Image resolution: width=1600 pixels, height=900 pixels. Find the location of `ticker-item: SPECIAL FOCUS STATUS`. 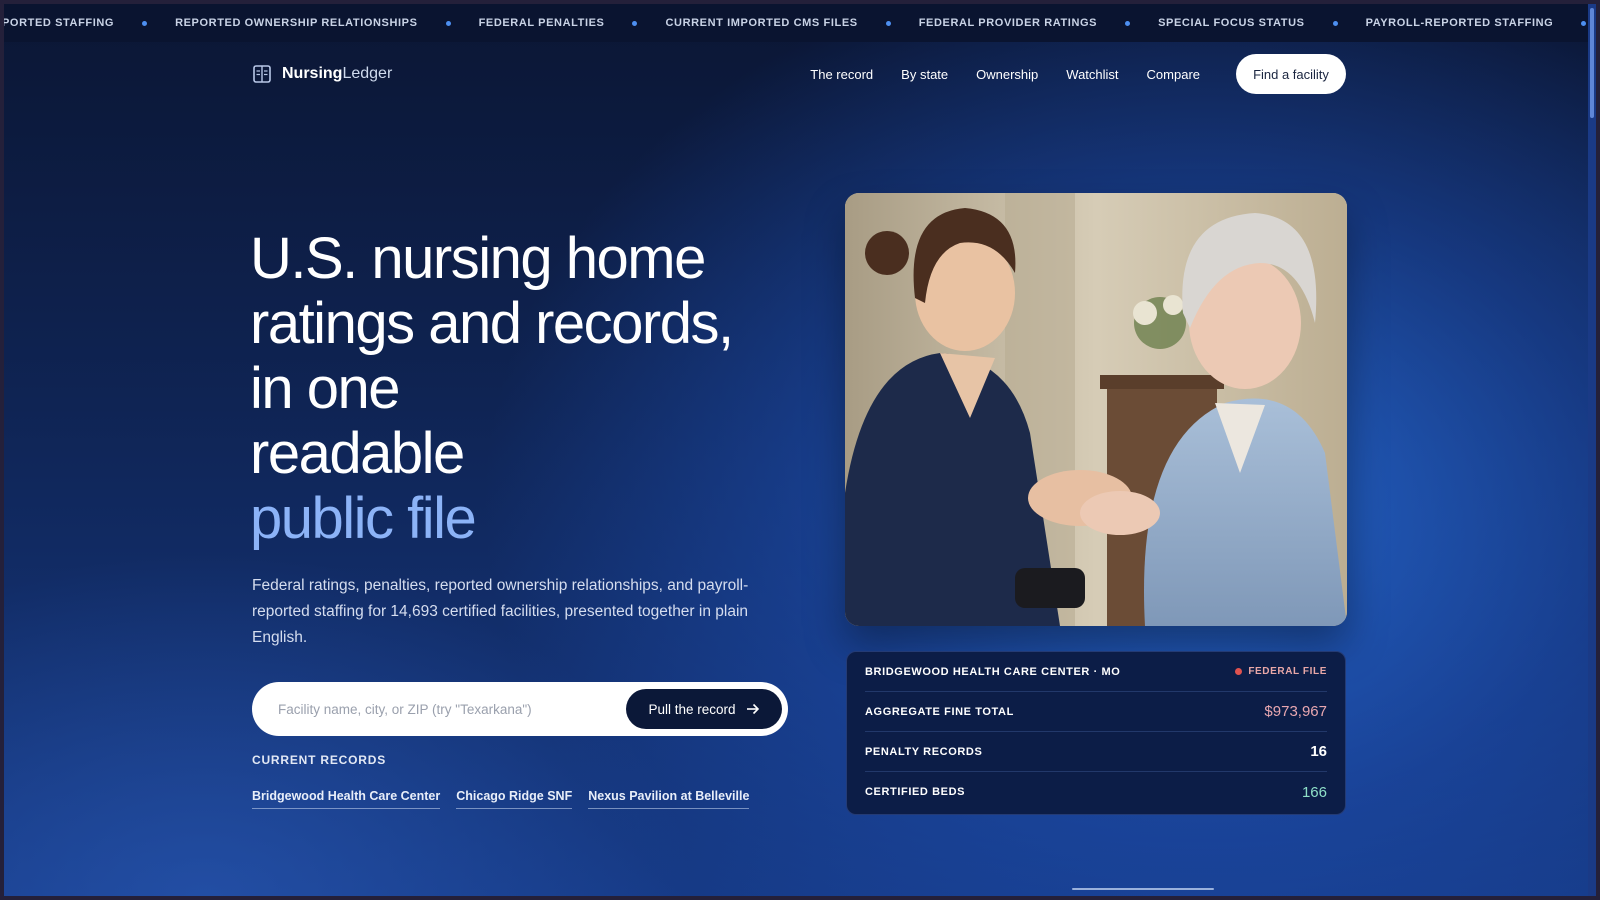

ticker-item: SPECIAL FOCUS STATUS is located at coordinates (1231, 23).